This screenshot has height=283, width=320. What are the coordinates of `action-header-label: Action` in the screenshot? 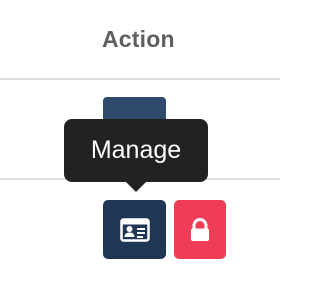 It's located at (138, 39).